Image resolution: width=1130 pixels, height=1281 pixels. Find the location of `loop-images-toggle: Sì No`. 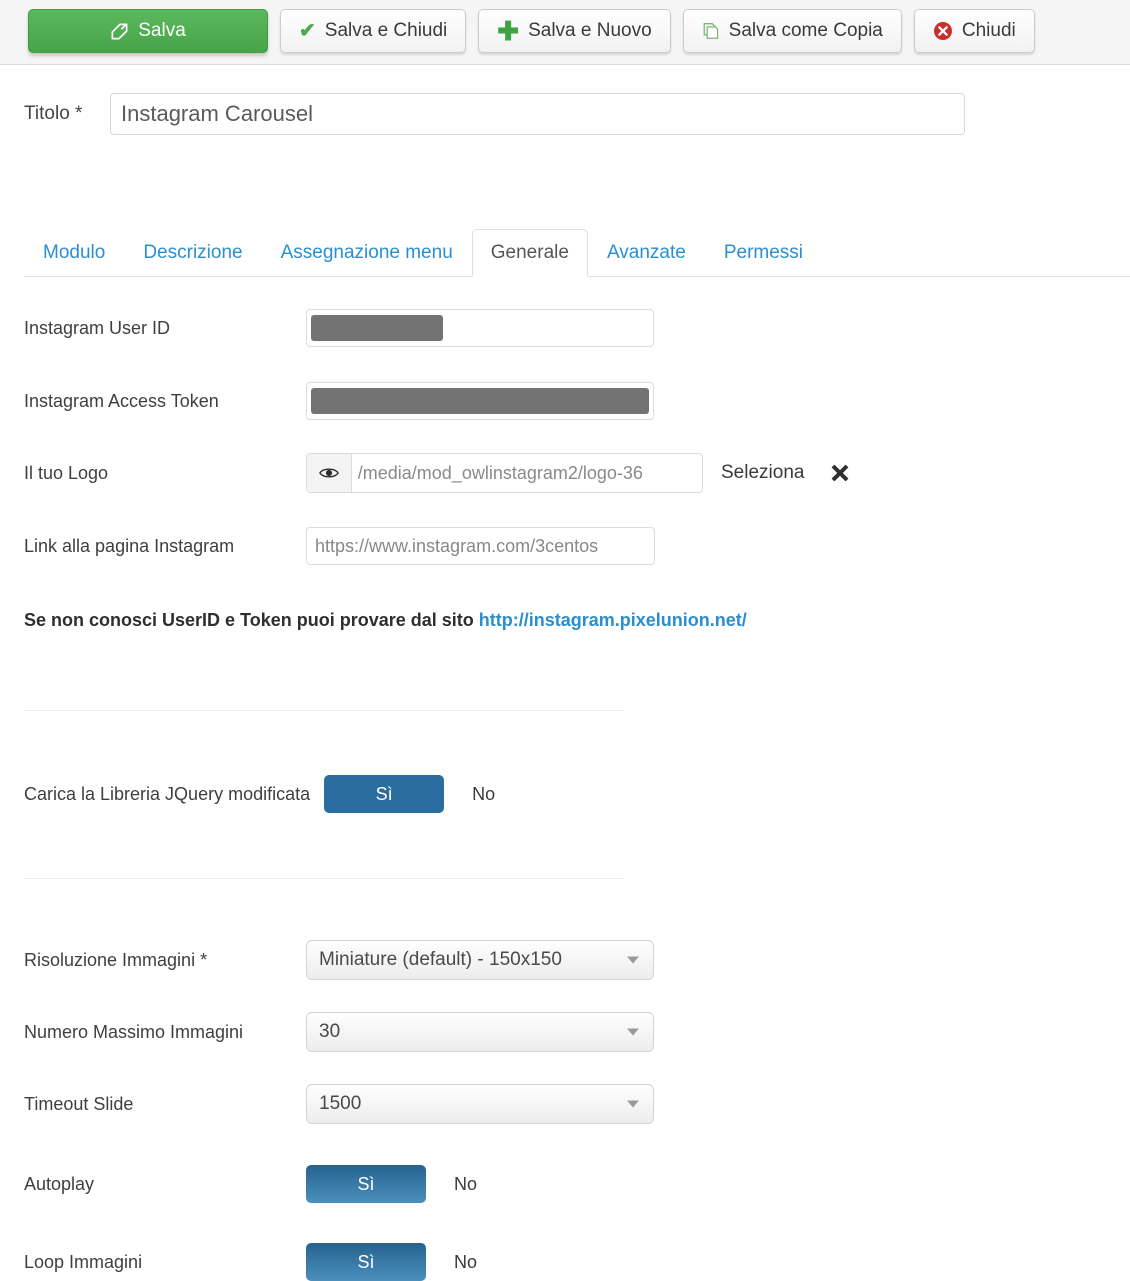

loop-images-toggle: Sì No is located at coordinates (391, 1262).